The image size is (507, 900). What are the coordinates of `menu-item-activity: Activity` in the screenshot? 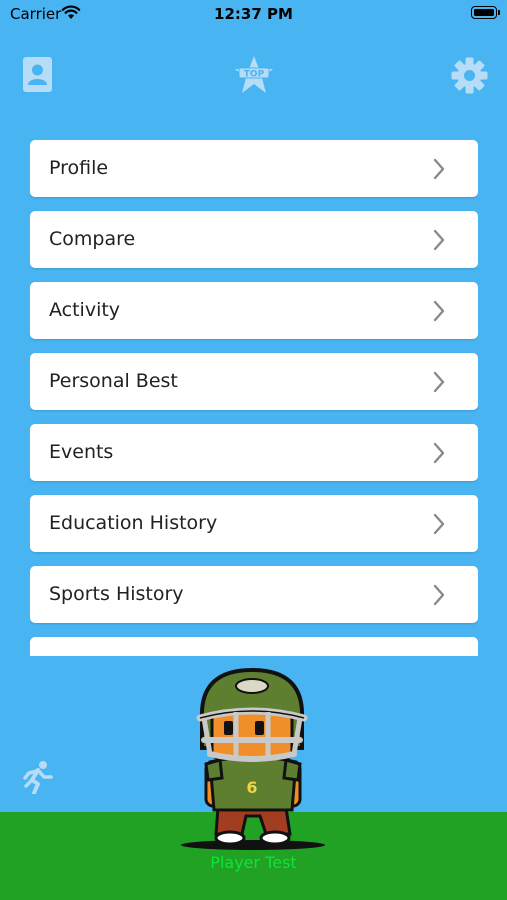 It's located at (254, 310).